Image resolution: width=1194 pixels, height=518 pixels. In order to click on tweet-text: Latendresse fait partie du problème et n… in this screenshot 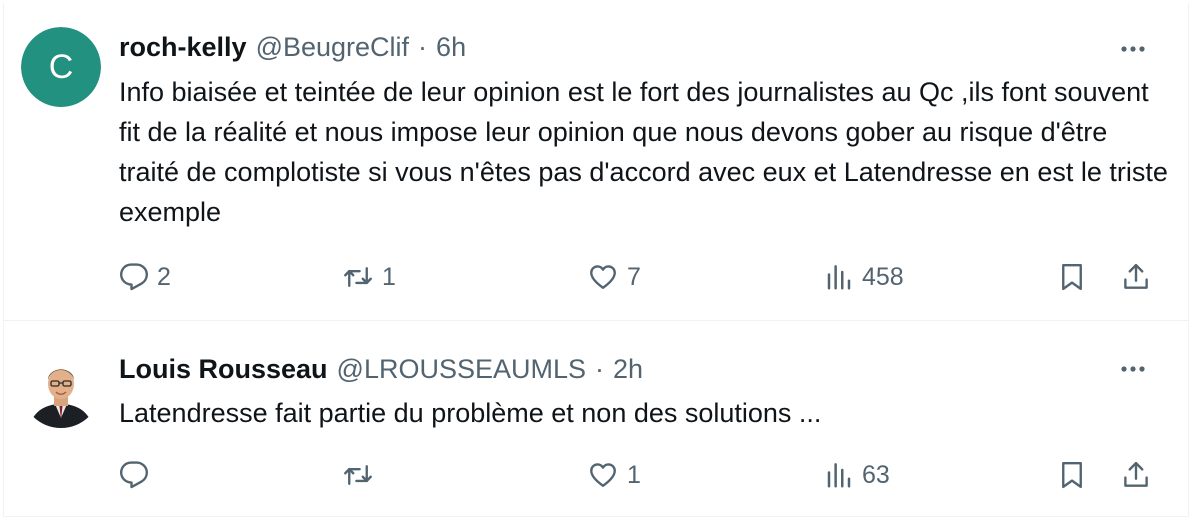, I will do `click(470, 413)`.